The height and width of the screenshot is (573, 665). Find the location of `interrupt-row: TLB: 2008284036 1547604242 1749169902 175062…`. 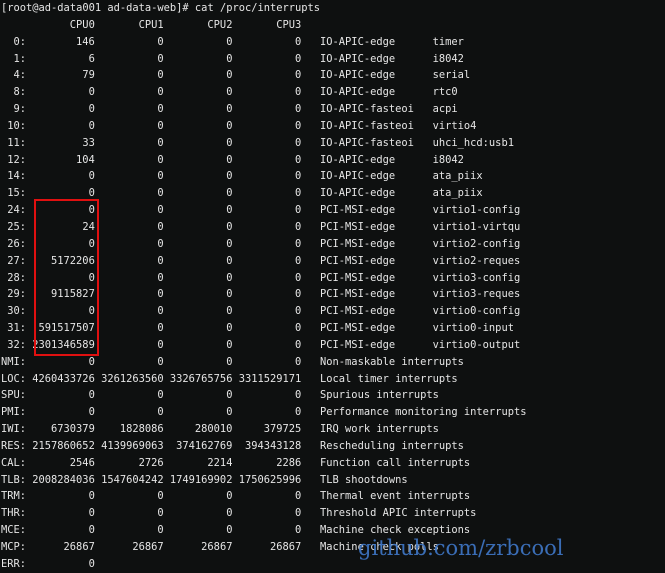

interrupt-row: TLB: 2008284036 1547604242 1749169902 175062… is located at coordinates (333, 480).